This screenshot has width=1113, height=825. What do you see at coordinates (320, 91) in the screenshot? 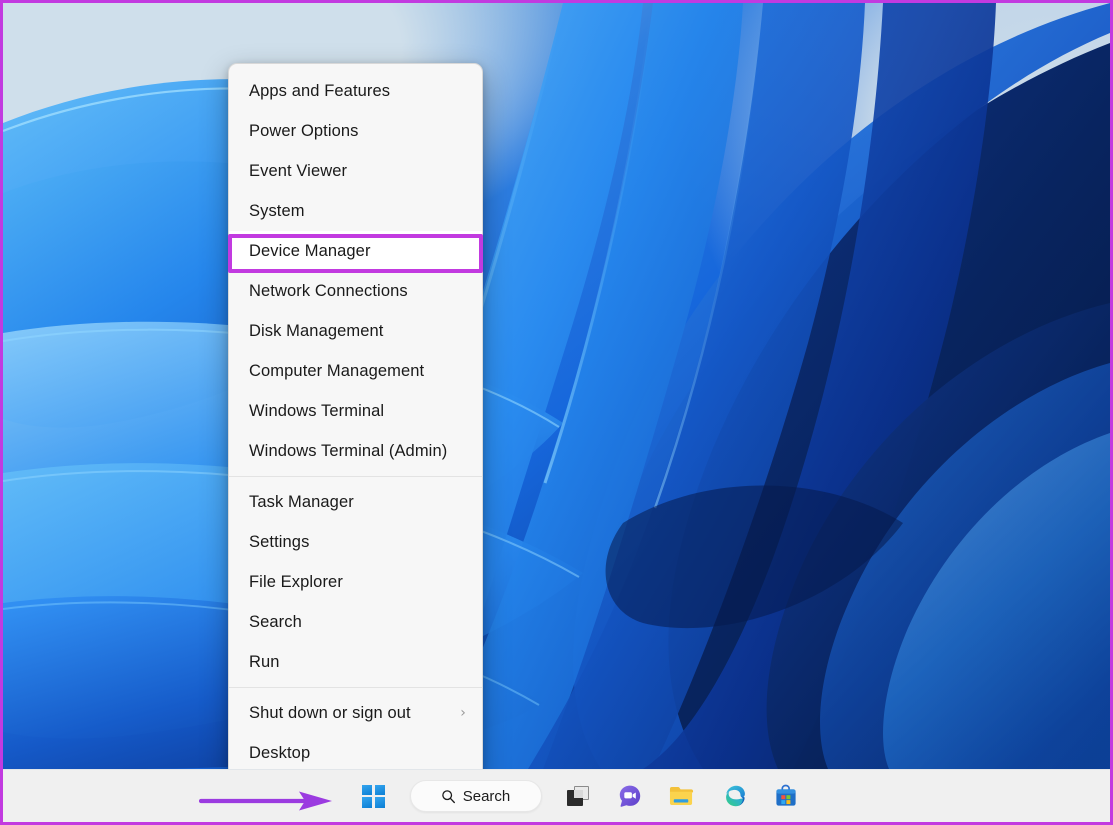
I see `menu-item-label: Apps and Features` at bounding box center [320, 91].